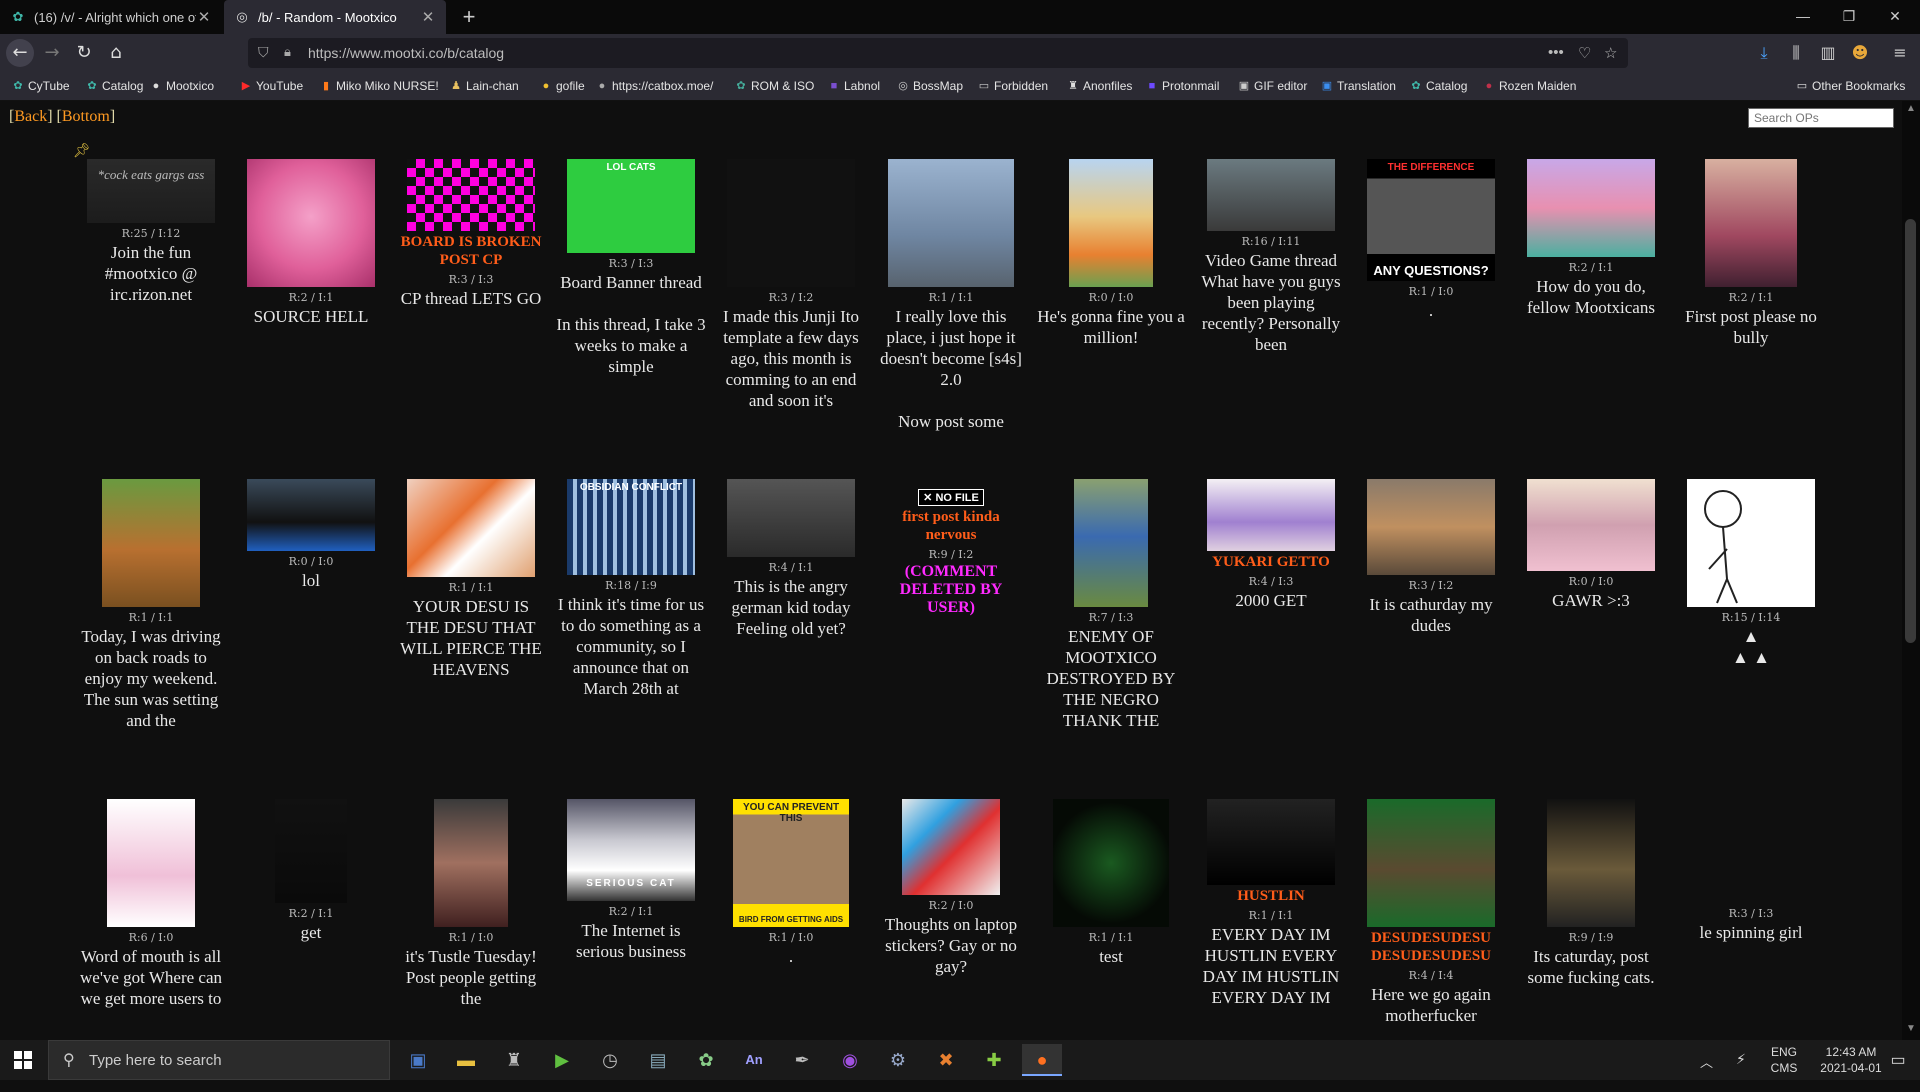 The height and width of the screenshot is (1092, 1920). What do you see at coordinates (469, 17) in the screenshot?
I see `new-tab-button: +` at bounding box center [469, 17].